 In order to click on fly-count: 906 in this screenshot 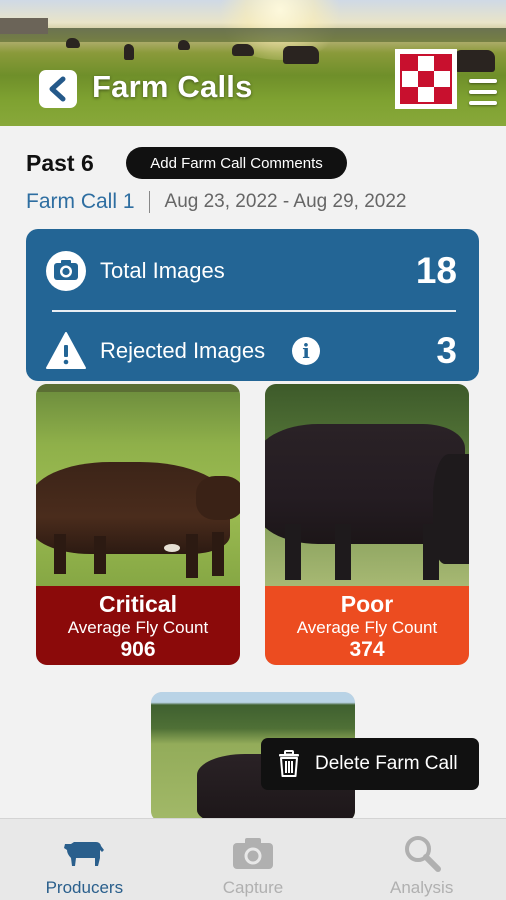, I will do `click(138, 649)`.